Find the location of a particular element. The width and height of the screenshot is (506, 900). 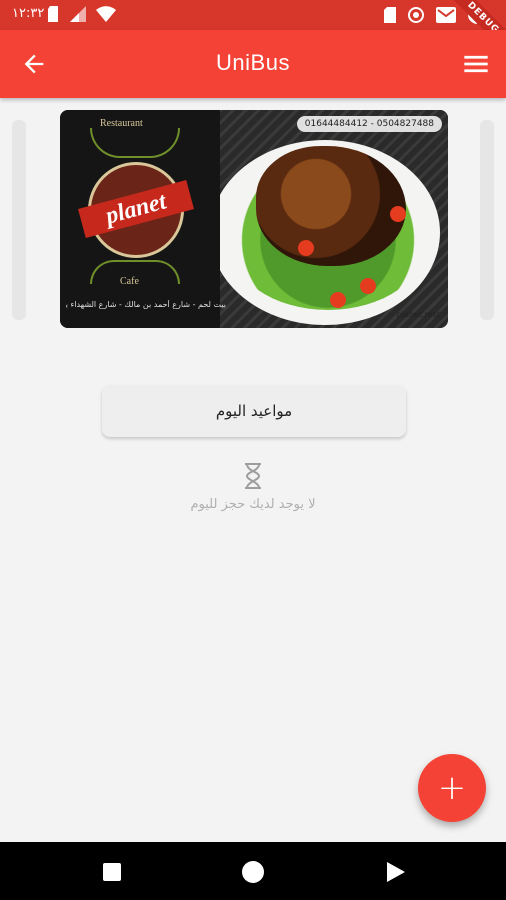

app-bar: UniBus is located at coordinates (253, 64).